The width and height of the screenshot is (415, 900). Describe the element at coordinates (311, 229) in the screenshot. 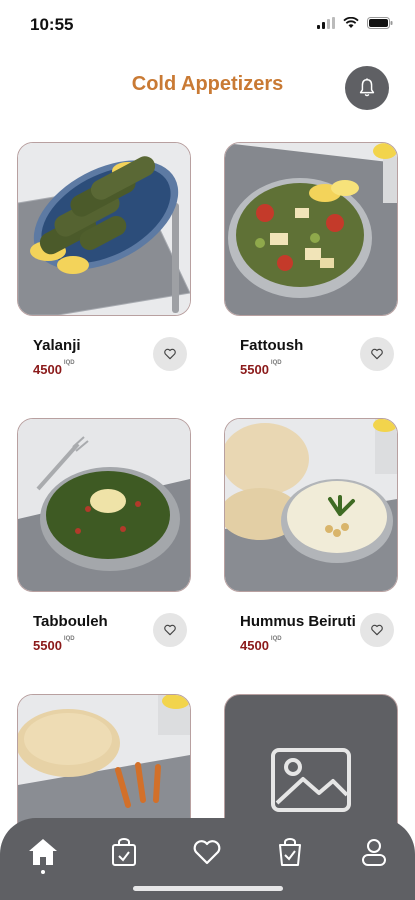

I see `product-image-fattoush-salad` at that location.